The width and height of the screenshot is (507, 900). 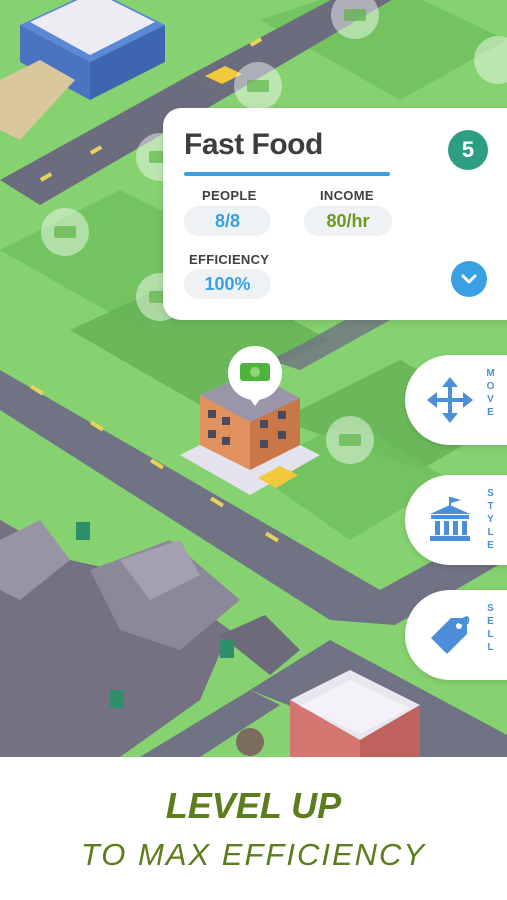 What do you see at coordinates (450, 635) in the screenshot?
I see `price-tag-icon` at bounding box center [450, 635].